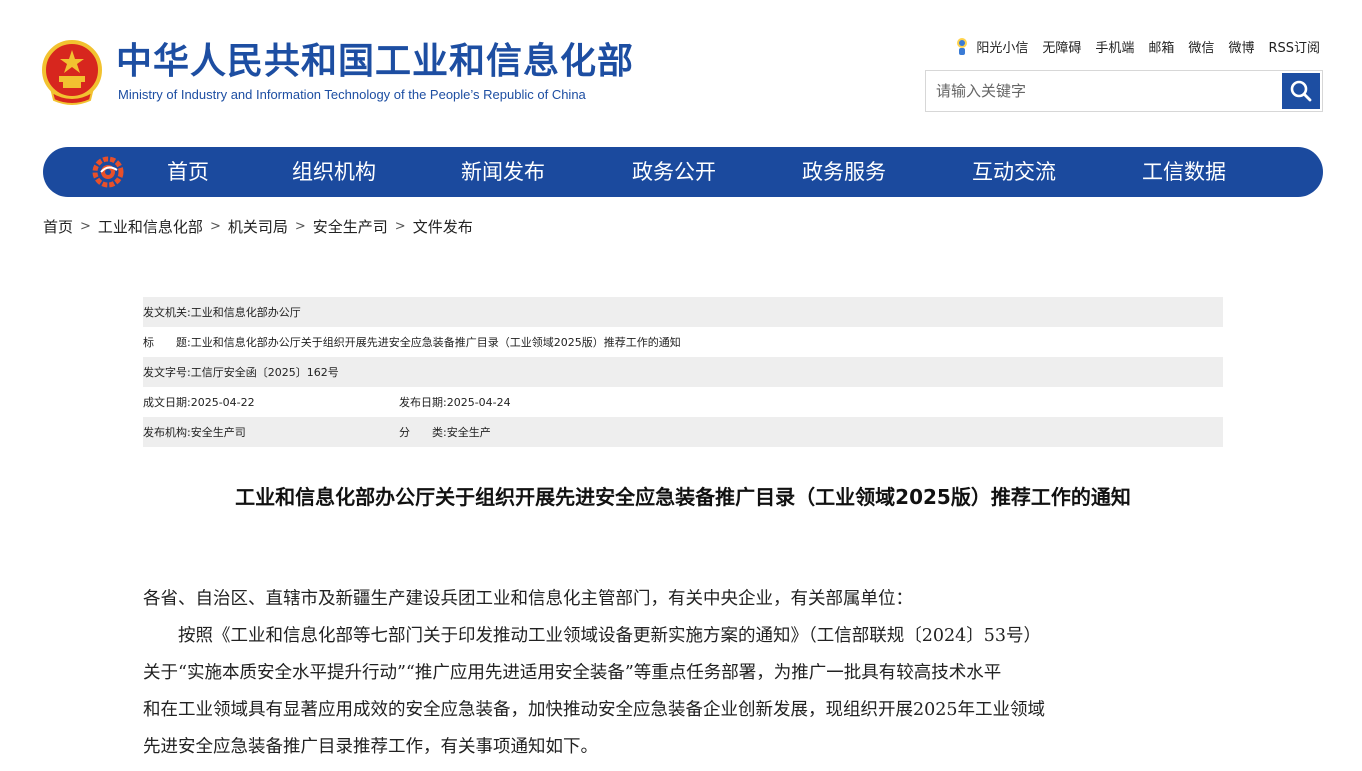 The height and width of the screenshot is (771, 1362). What do you see at coordinates (674, 172) in the screenshot?
I see `nav-gov-affairs: 政务公开` at bounding box center [674, 172].